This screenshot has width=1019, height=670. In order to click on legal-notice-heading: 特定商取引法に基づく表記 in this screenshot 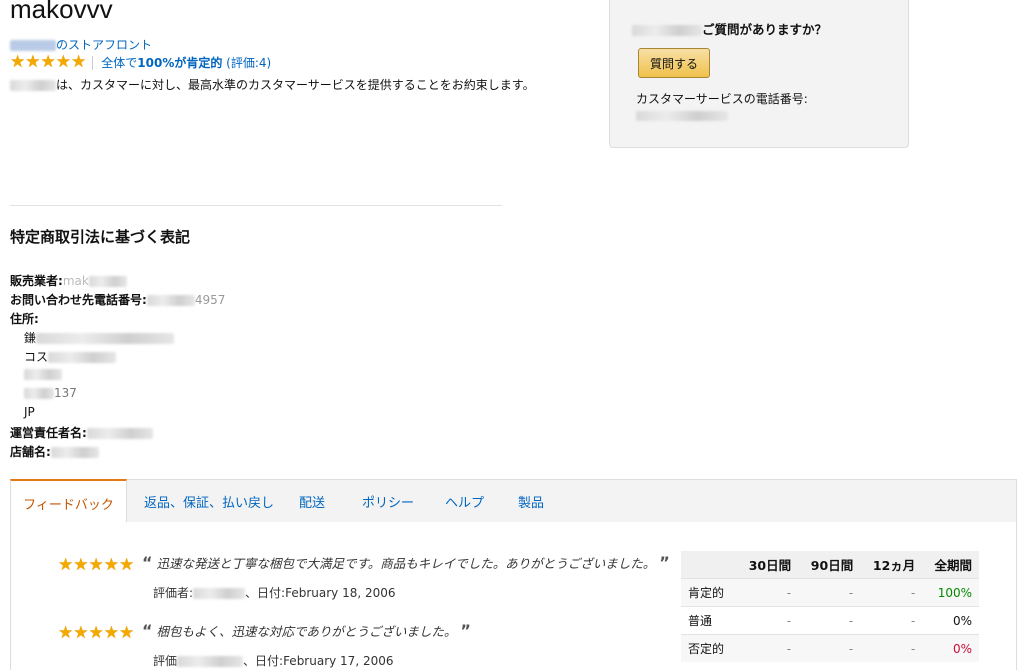, I will do `click(100, 237)`.